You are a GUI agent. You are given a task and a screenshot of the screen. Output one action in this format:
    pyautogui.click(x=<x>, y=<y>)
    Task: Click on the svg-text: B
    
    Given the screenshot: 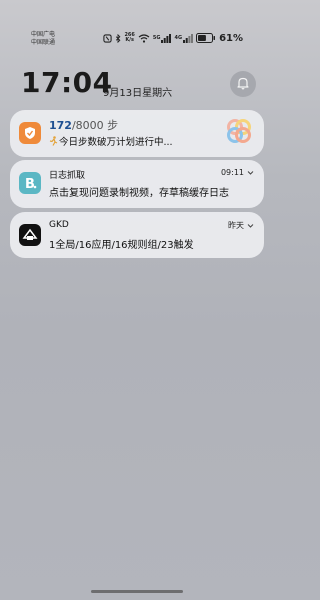 What is the action you would take?
    pyautogui.click(x=30, y=184)
    